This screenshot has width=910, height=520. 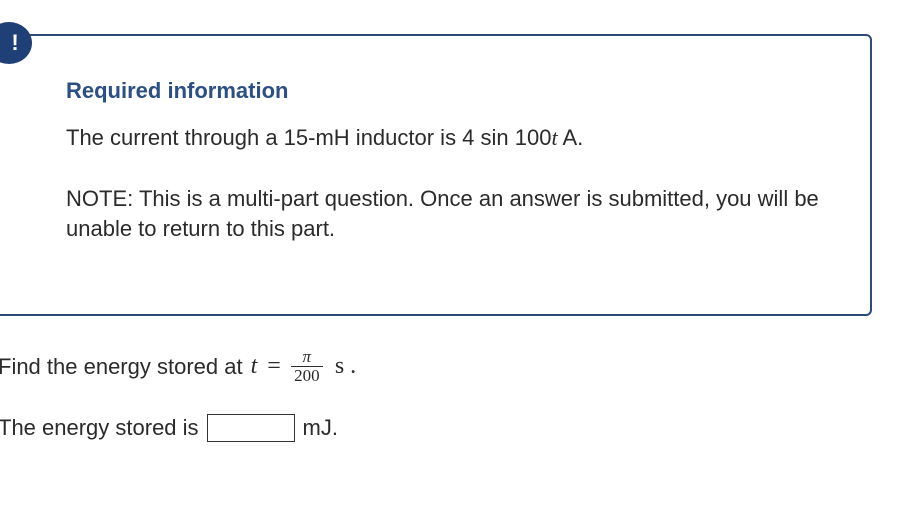 I want to click on fraction-denominator: 200, so click(x=307, y=375).